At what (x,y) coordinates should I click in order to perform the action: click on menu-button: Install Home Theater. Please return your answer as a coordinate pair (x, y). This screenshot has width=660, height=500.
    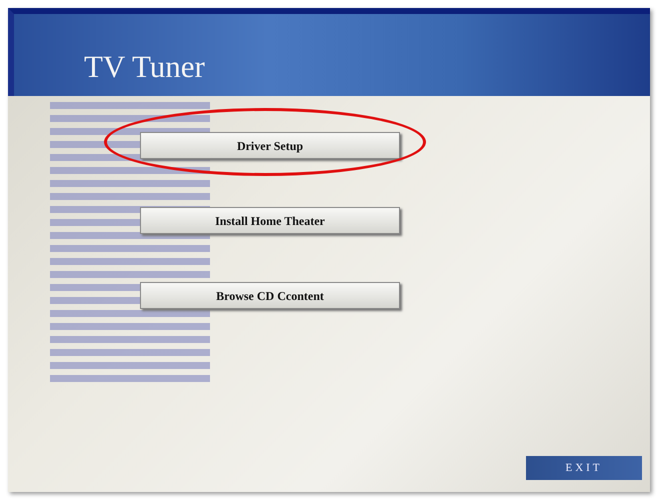
    Looking at the image, I should click on (270, 220).